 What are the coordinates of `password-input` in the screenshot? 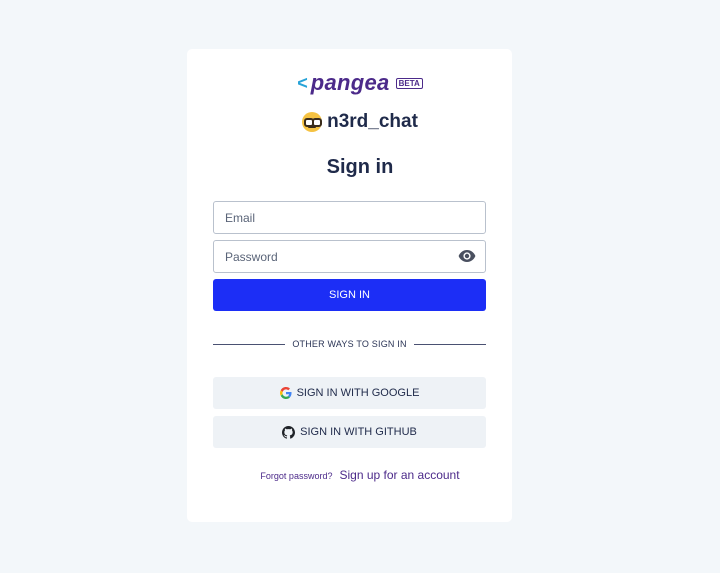 It's located at (334, 256).